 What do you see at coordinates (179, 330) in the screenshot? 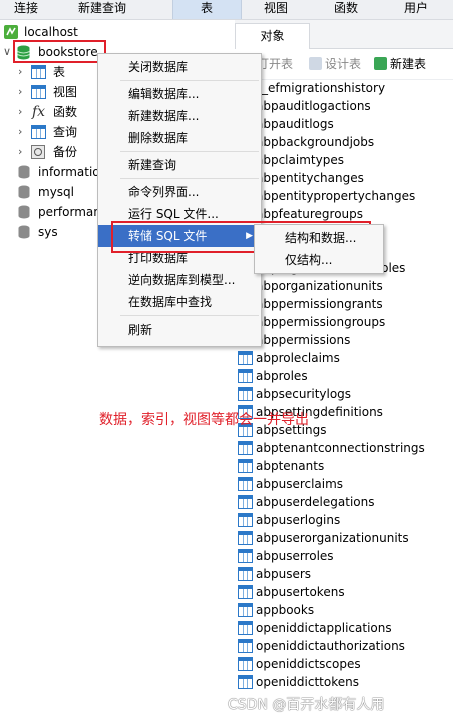
I see `menu-item-refresh: 刷新` at bounding box center [179, 330].